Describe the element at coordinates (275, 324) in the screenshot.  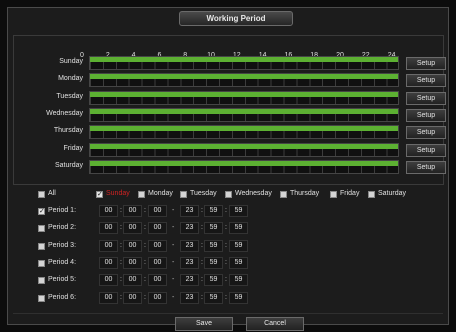
I see `cancel-button: Cancel` at that location.